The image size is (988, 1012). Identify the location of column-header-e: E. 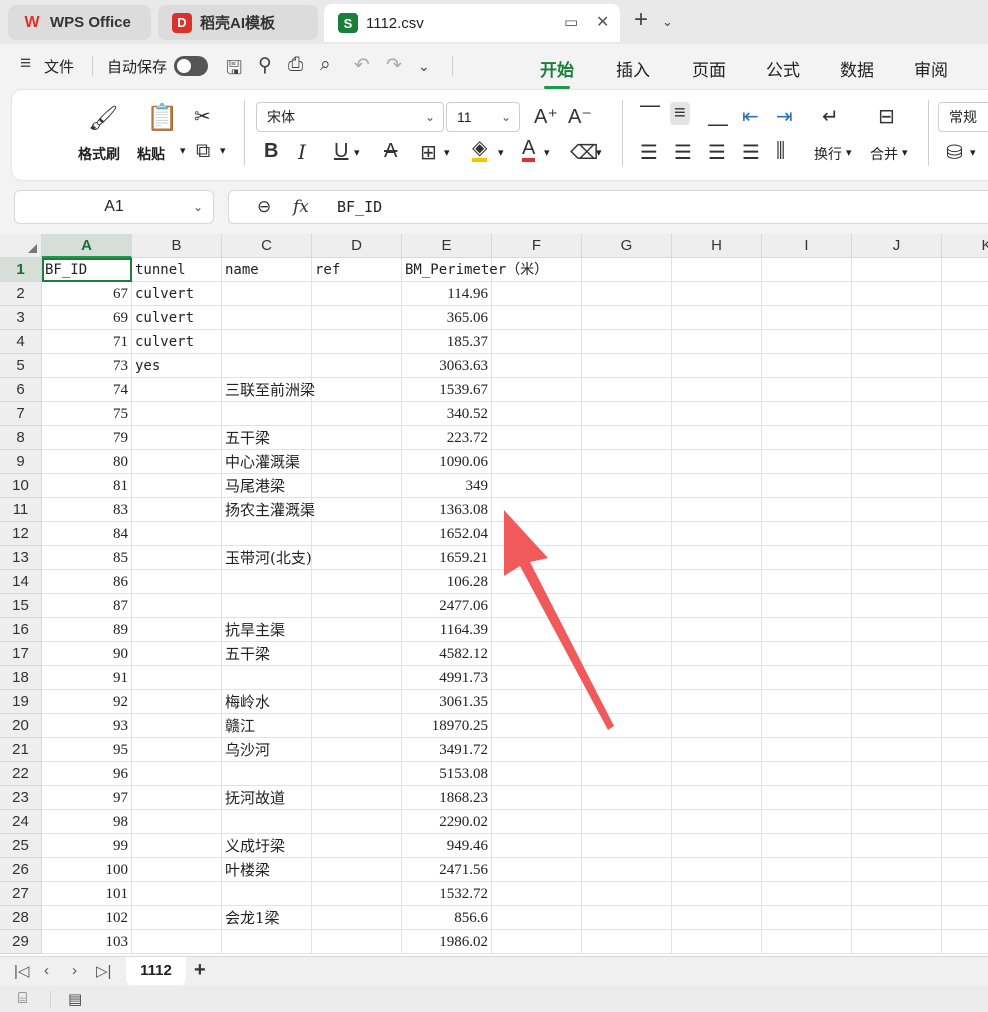
(447, 246).